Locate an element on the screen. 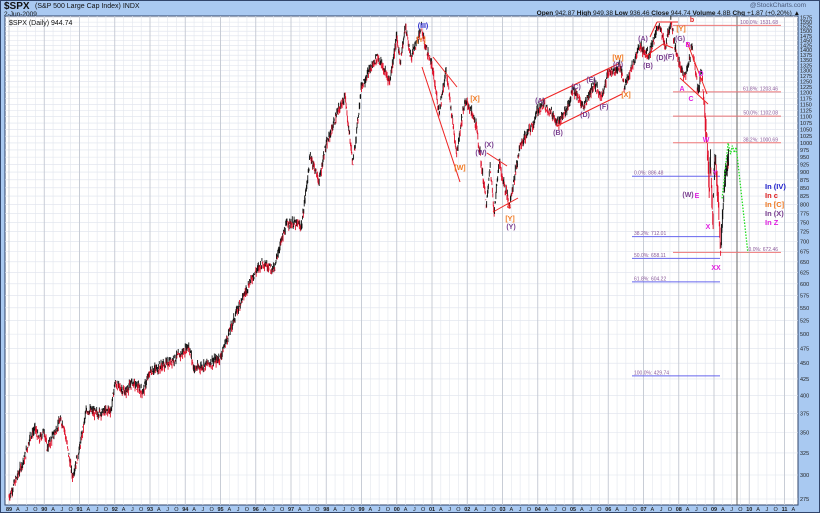 The height and width of the screenshot is (513, 820). wave-label: E is located at coordinates (697, 196).